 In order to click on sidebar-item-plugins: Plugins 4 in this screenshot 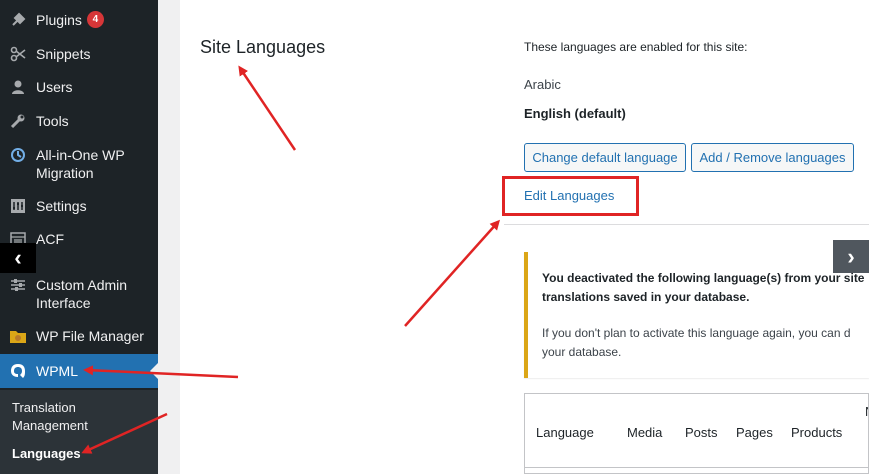, I will do `click(79, 20)`.